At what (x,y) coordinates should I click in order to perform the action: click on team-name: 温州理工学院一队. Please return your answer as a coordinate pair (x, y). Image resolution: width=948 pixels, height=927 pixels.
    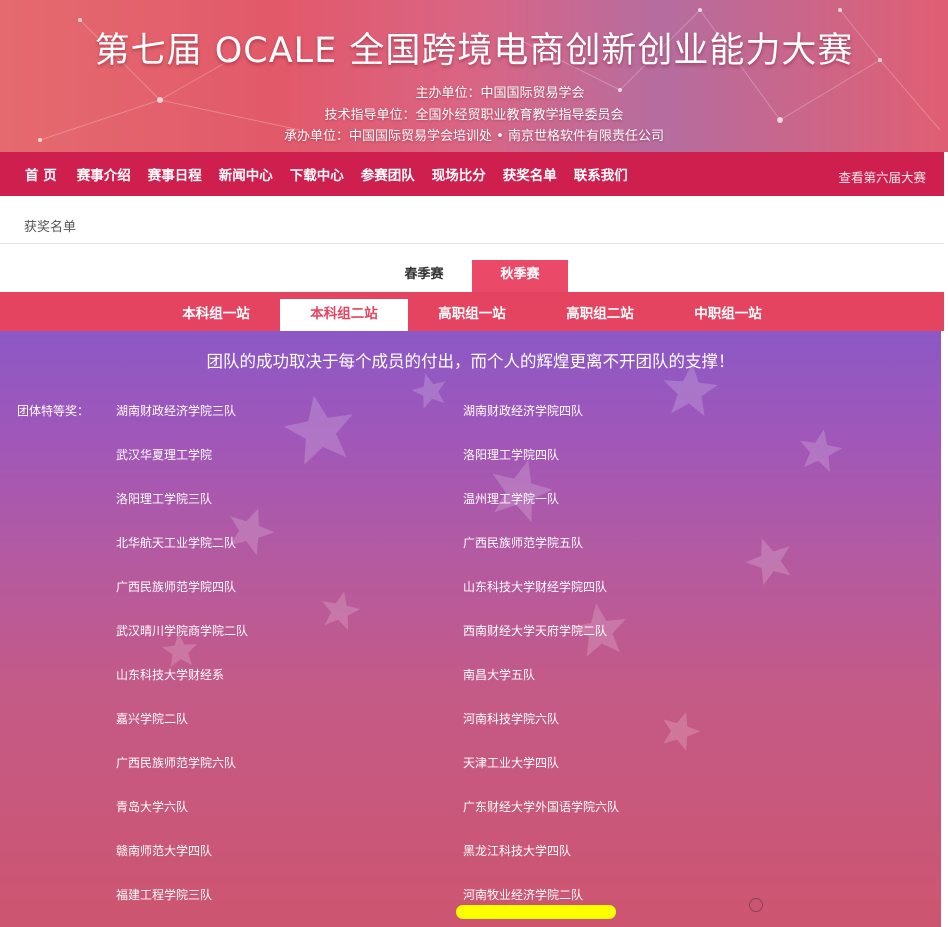
    Looking at the image, I should click on (511, 499).